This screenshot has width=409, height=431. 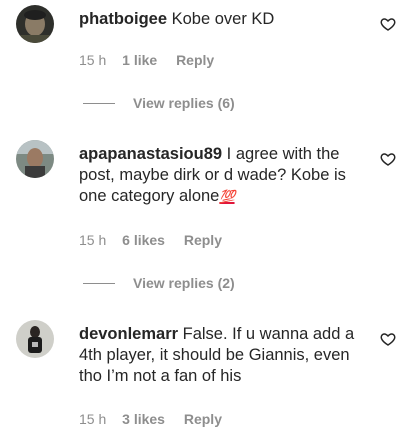 I want to click on view-replies-label: View replies (2), so click(x=184, y=283).